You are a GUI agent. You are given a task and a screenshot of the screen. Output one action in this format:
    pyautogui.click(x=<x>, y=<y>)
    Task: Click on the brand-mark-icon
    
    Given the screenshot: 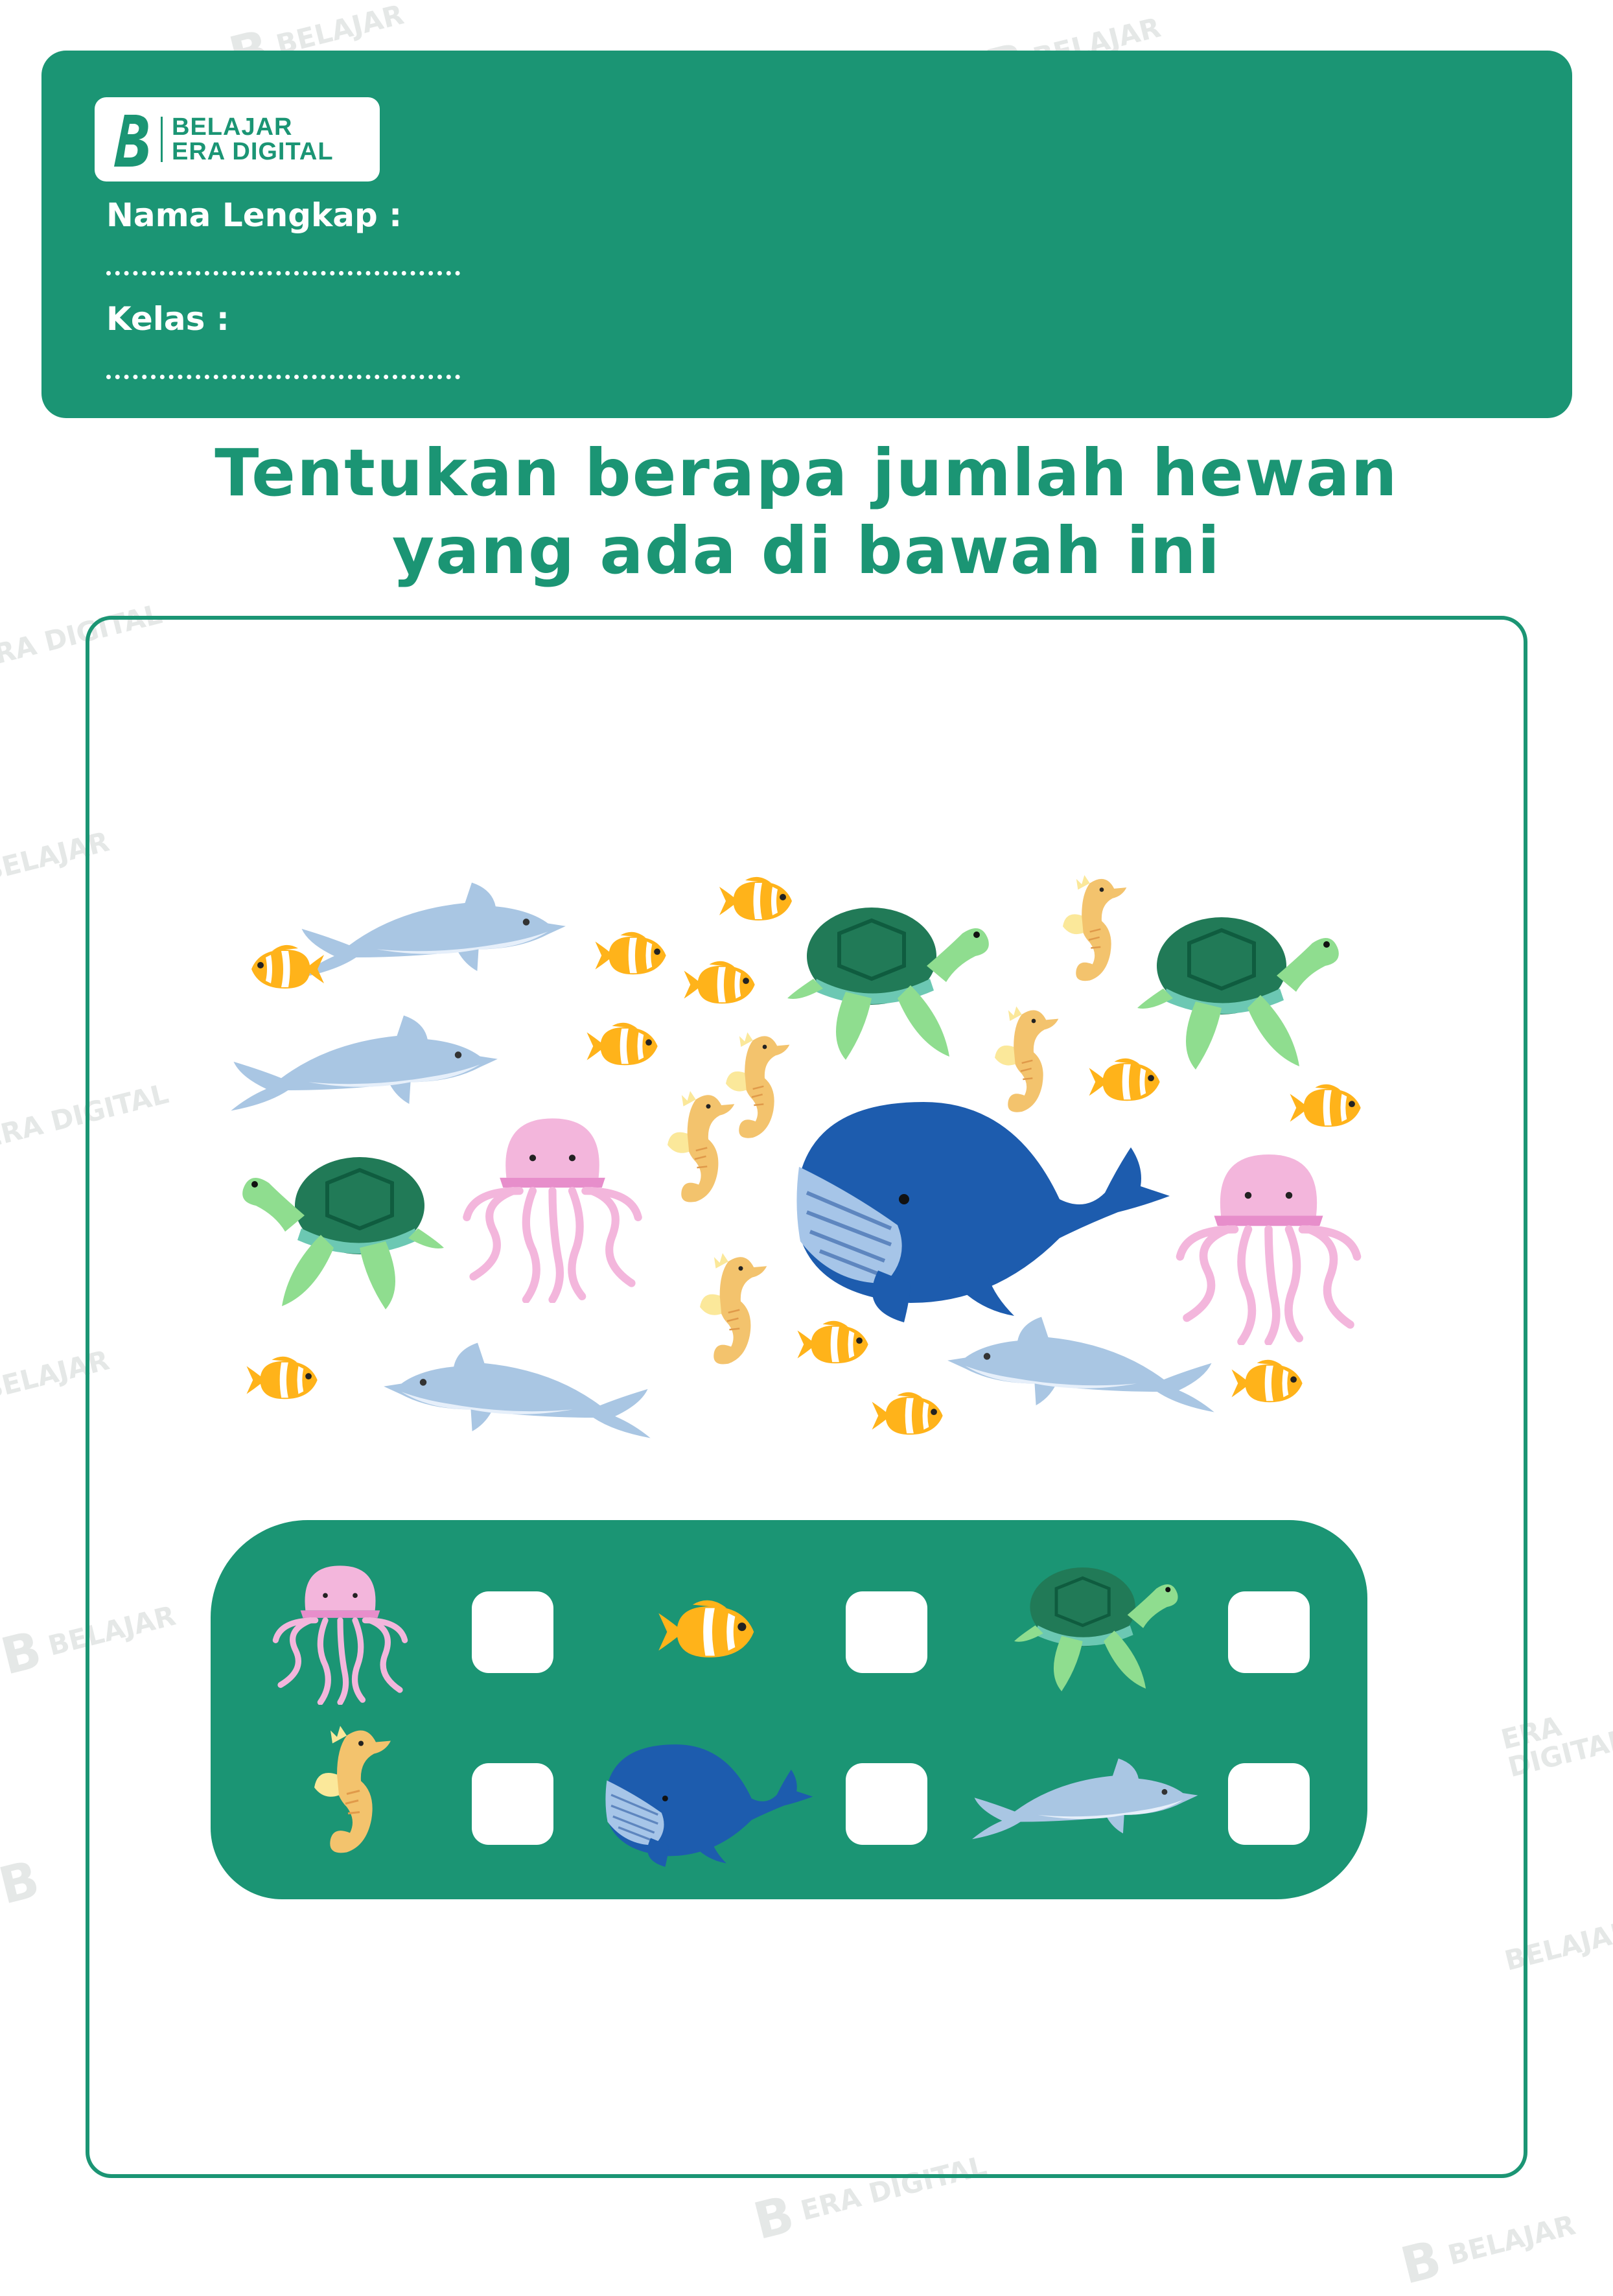 What is the action you would take?
    pyautogui.click(x=131, y=140)
    